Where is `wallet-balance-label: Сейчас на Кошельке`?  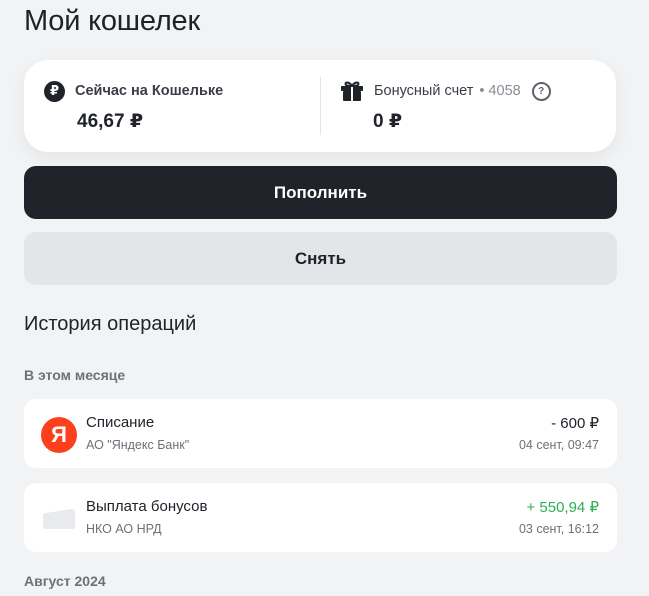 wallet-balance-label: Сейчас на Кошельке is located at coordinates (149, 91).